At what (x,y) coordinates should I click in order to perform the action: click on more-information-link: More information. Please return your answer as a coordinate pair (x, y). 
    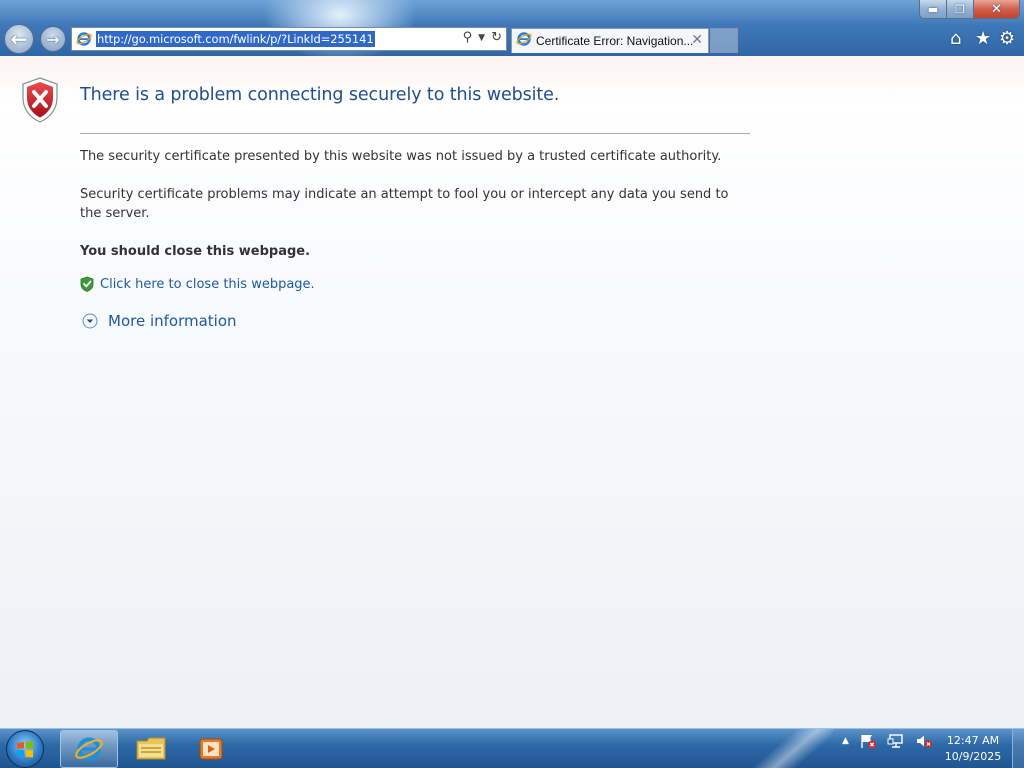
    Looking at the image, I should click on (172, 321).